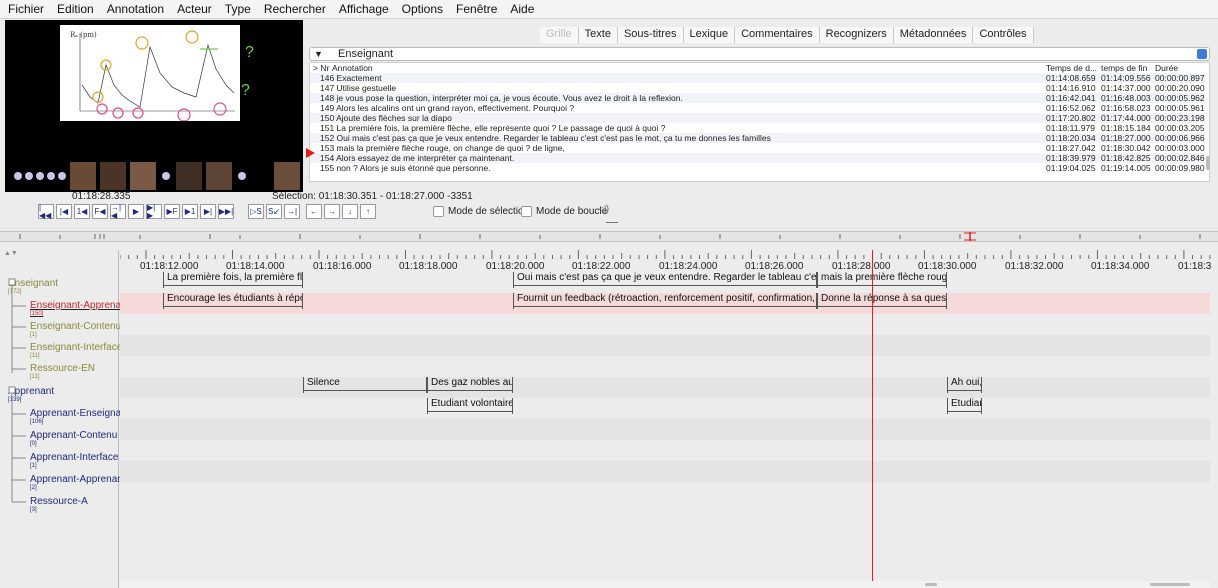  I want to click on tab-sous-titres: Sous-titres, so click(650, 35).